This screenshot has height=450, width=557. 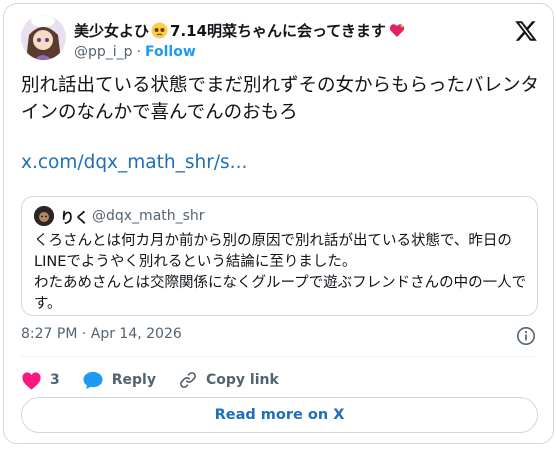 I want to click on author-avatar, so click(x=43, y=37).